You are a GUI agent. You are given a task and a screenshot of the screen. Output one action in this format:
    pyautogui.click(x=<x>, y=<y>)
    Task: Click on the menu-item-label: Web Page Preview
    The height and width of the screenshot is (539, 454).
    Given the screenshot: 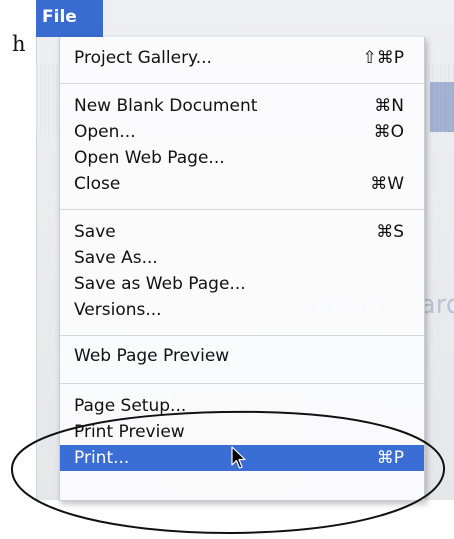 What is the action you would take?
    pyautogui.click(x=152, y=356)
    